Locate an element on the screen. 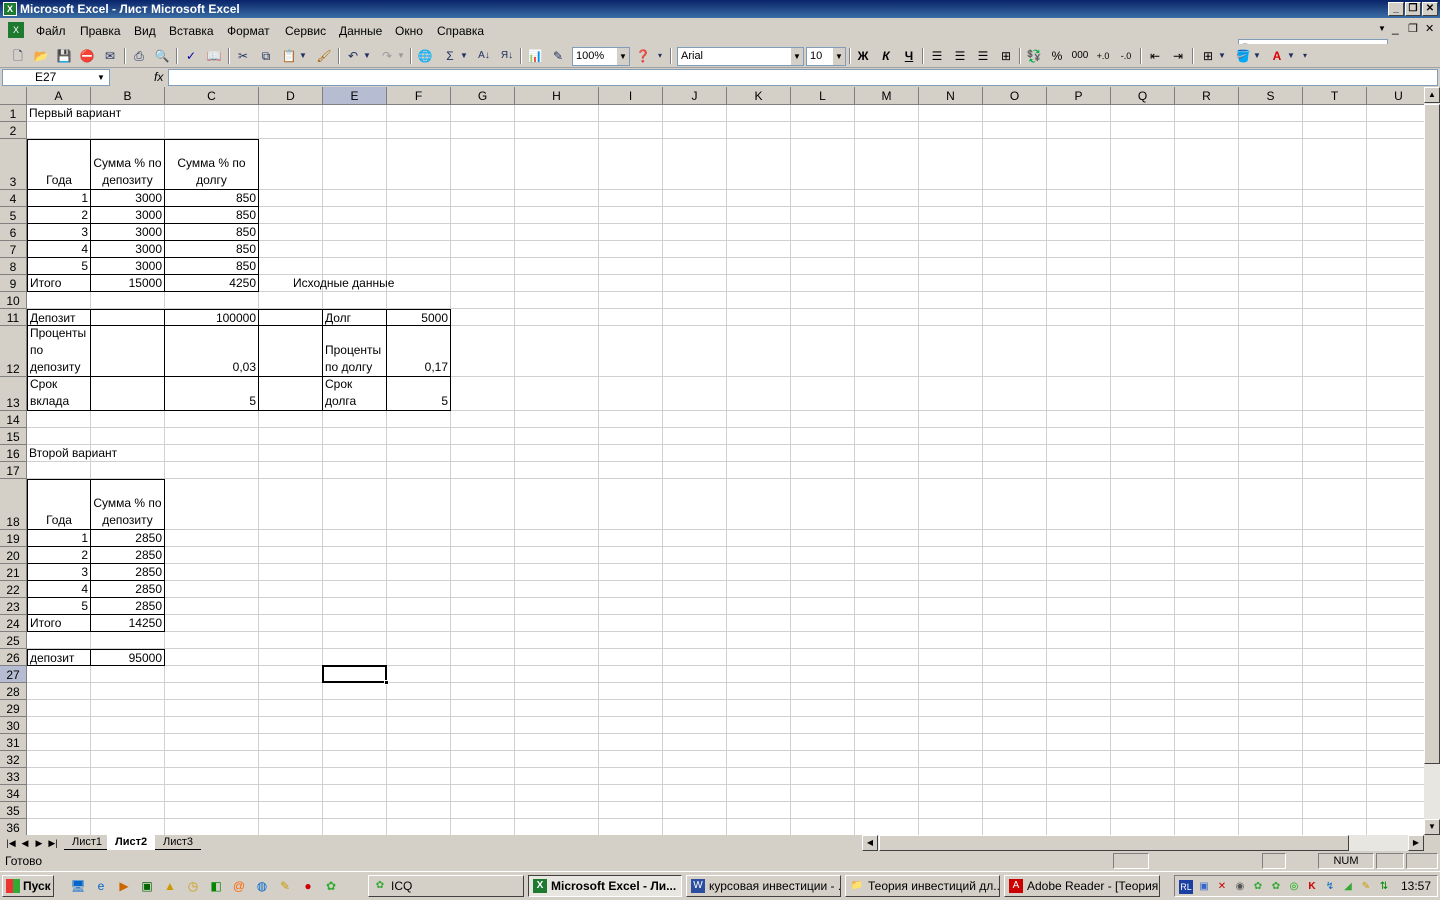 This screenshot has width=1440, height=900. autosum-dropdown-icon: ▼ is located at coordinates (464, 56).